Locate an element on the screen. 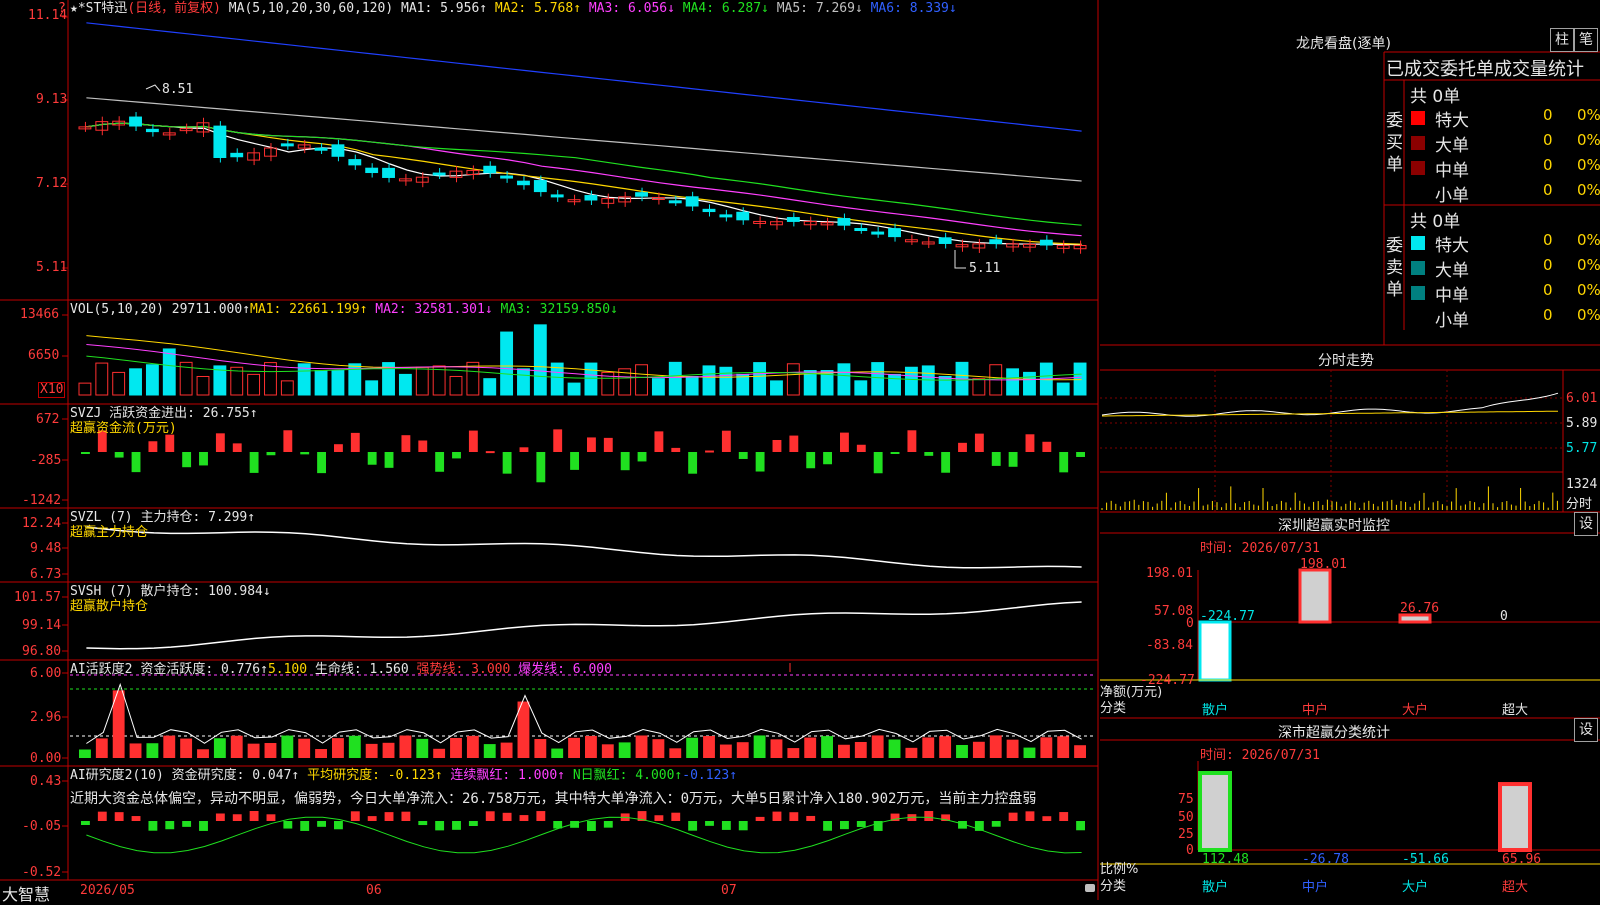 The image size is (1600, 905). svzj-axis-label: -1242 is located at coordinates (42, 500).